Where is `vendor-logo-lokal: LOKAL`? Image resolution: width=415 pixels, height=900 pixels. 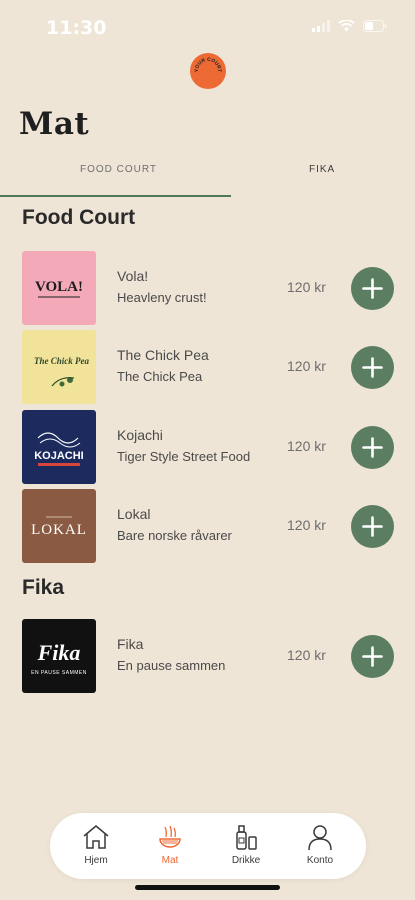
vendor-logo-lokal: LOKAL is located at coordinates (59, 526).